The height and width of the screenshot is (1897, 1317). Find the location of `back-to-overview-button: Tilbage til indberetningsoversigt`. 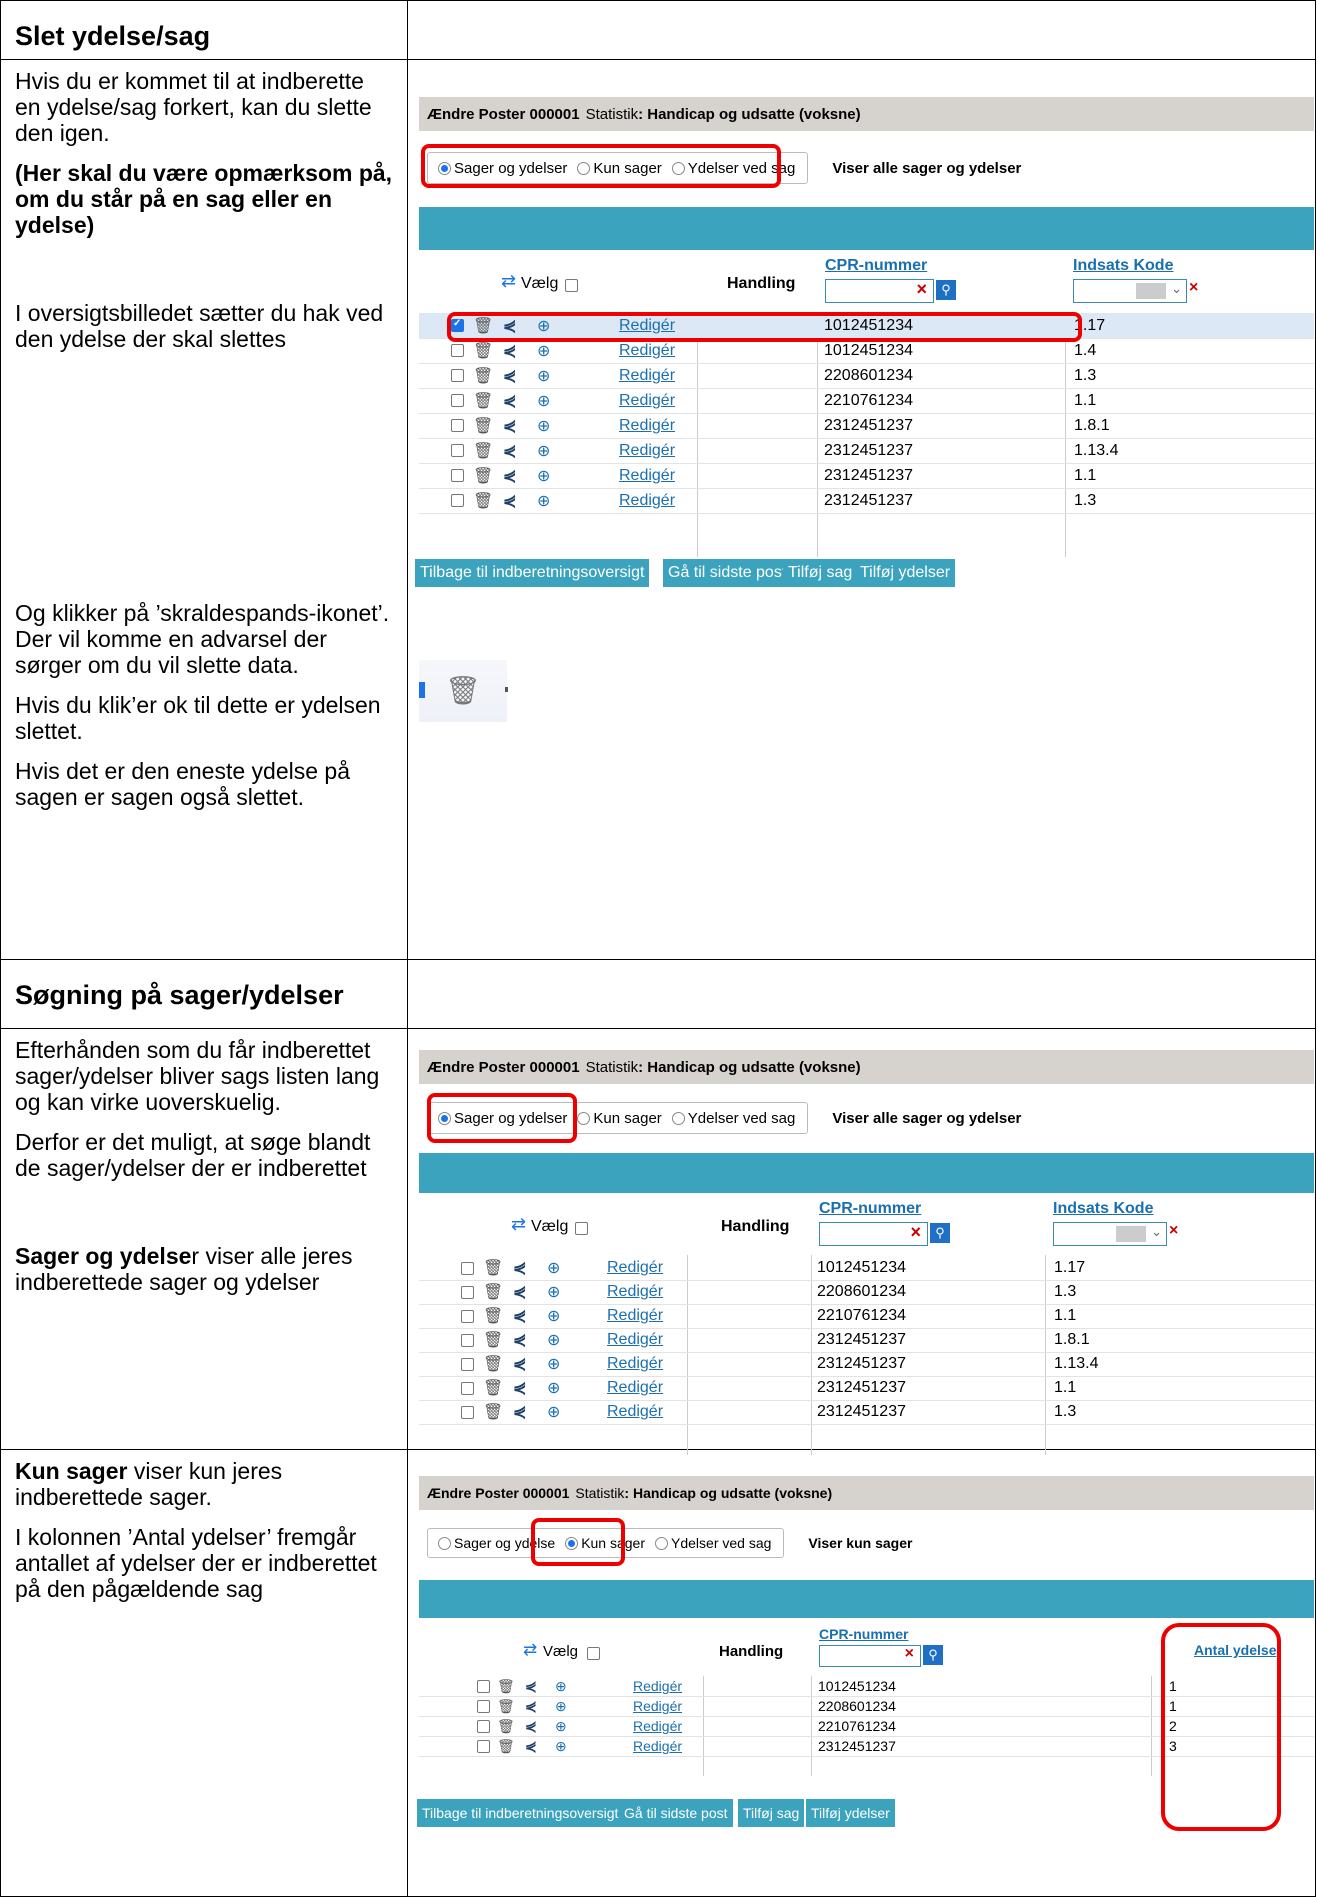

back-to-overview-button: Tilbage til indberetningsoversigt is located at coordinates (532, 573).